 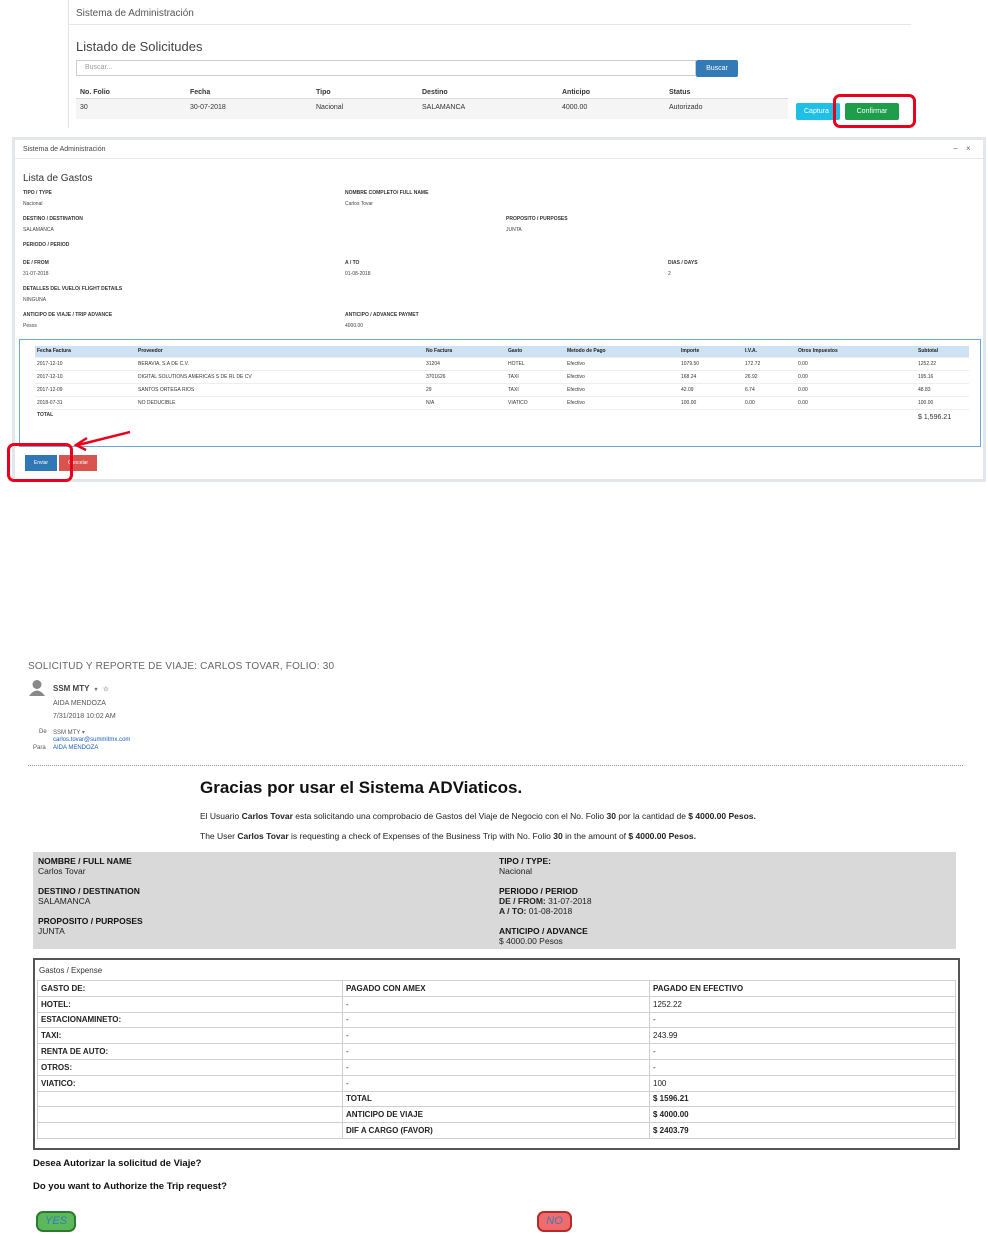 What do you see at coordinates (85, 861) in the screenshot?
I see `info-label: NOMBRE / FULL NAME` at bounding box center [85, 861].